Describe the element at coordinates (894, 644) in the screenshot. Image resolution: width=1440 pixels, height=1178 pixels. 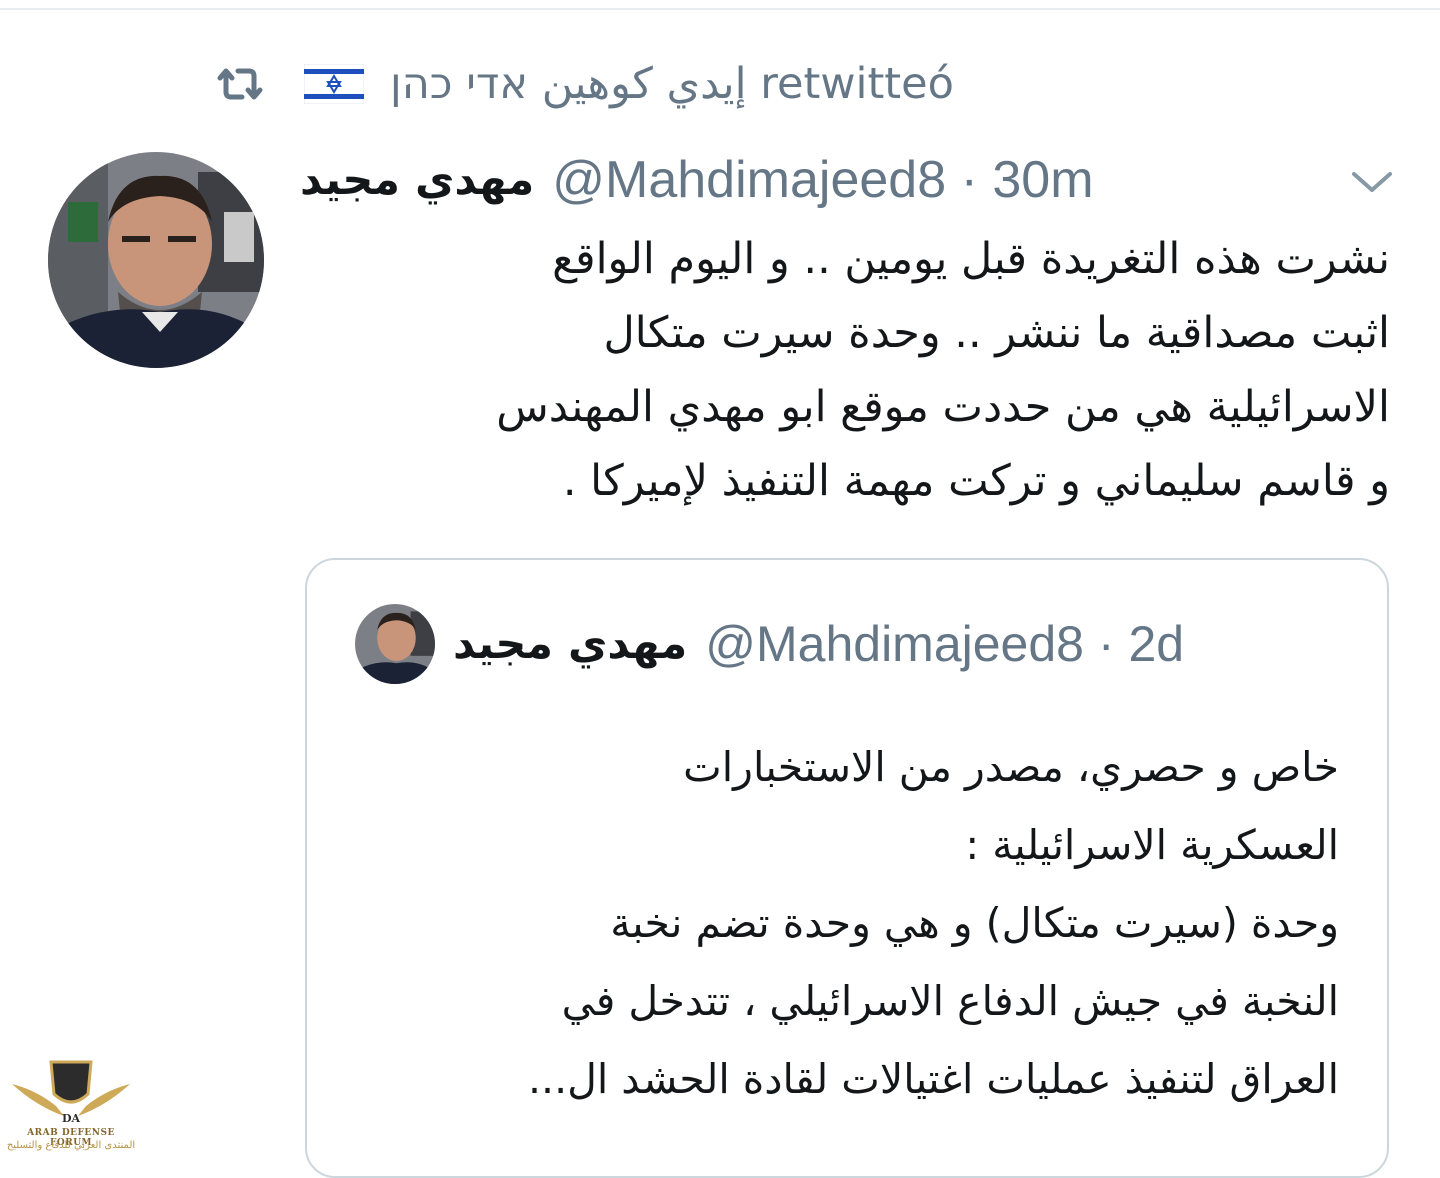
I see `quoted-handle: @Mahdimajeed8` at that location.